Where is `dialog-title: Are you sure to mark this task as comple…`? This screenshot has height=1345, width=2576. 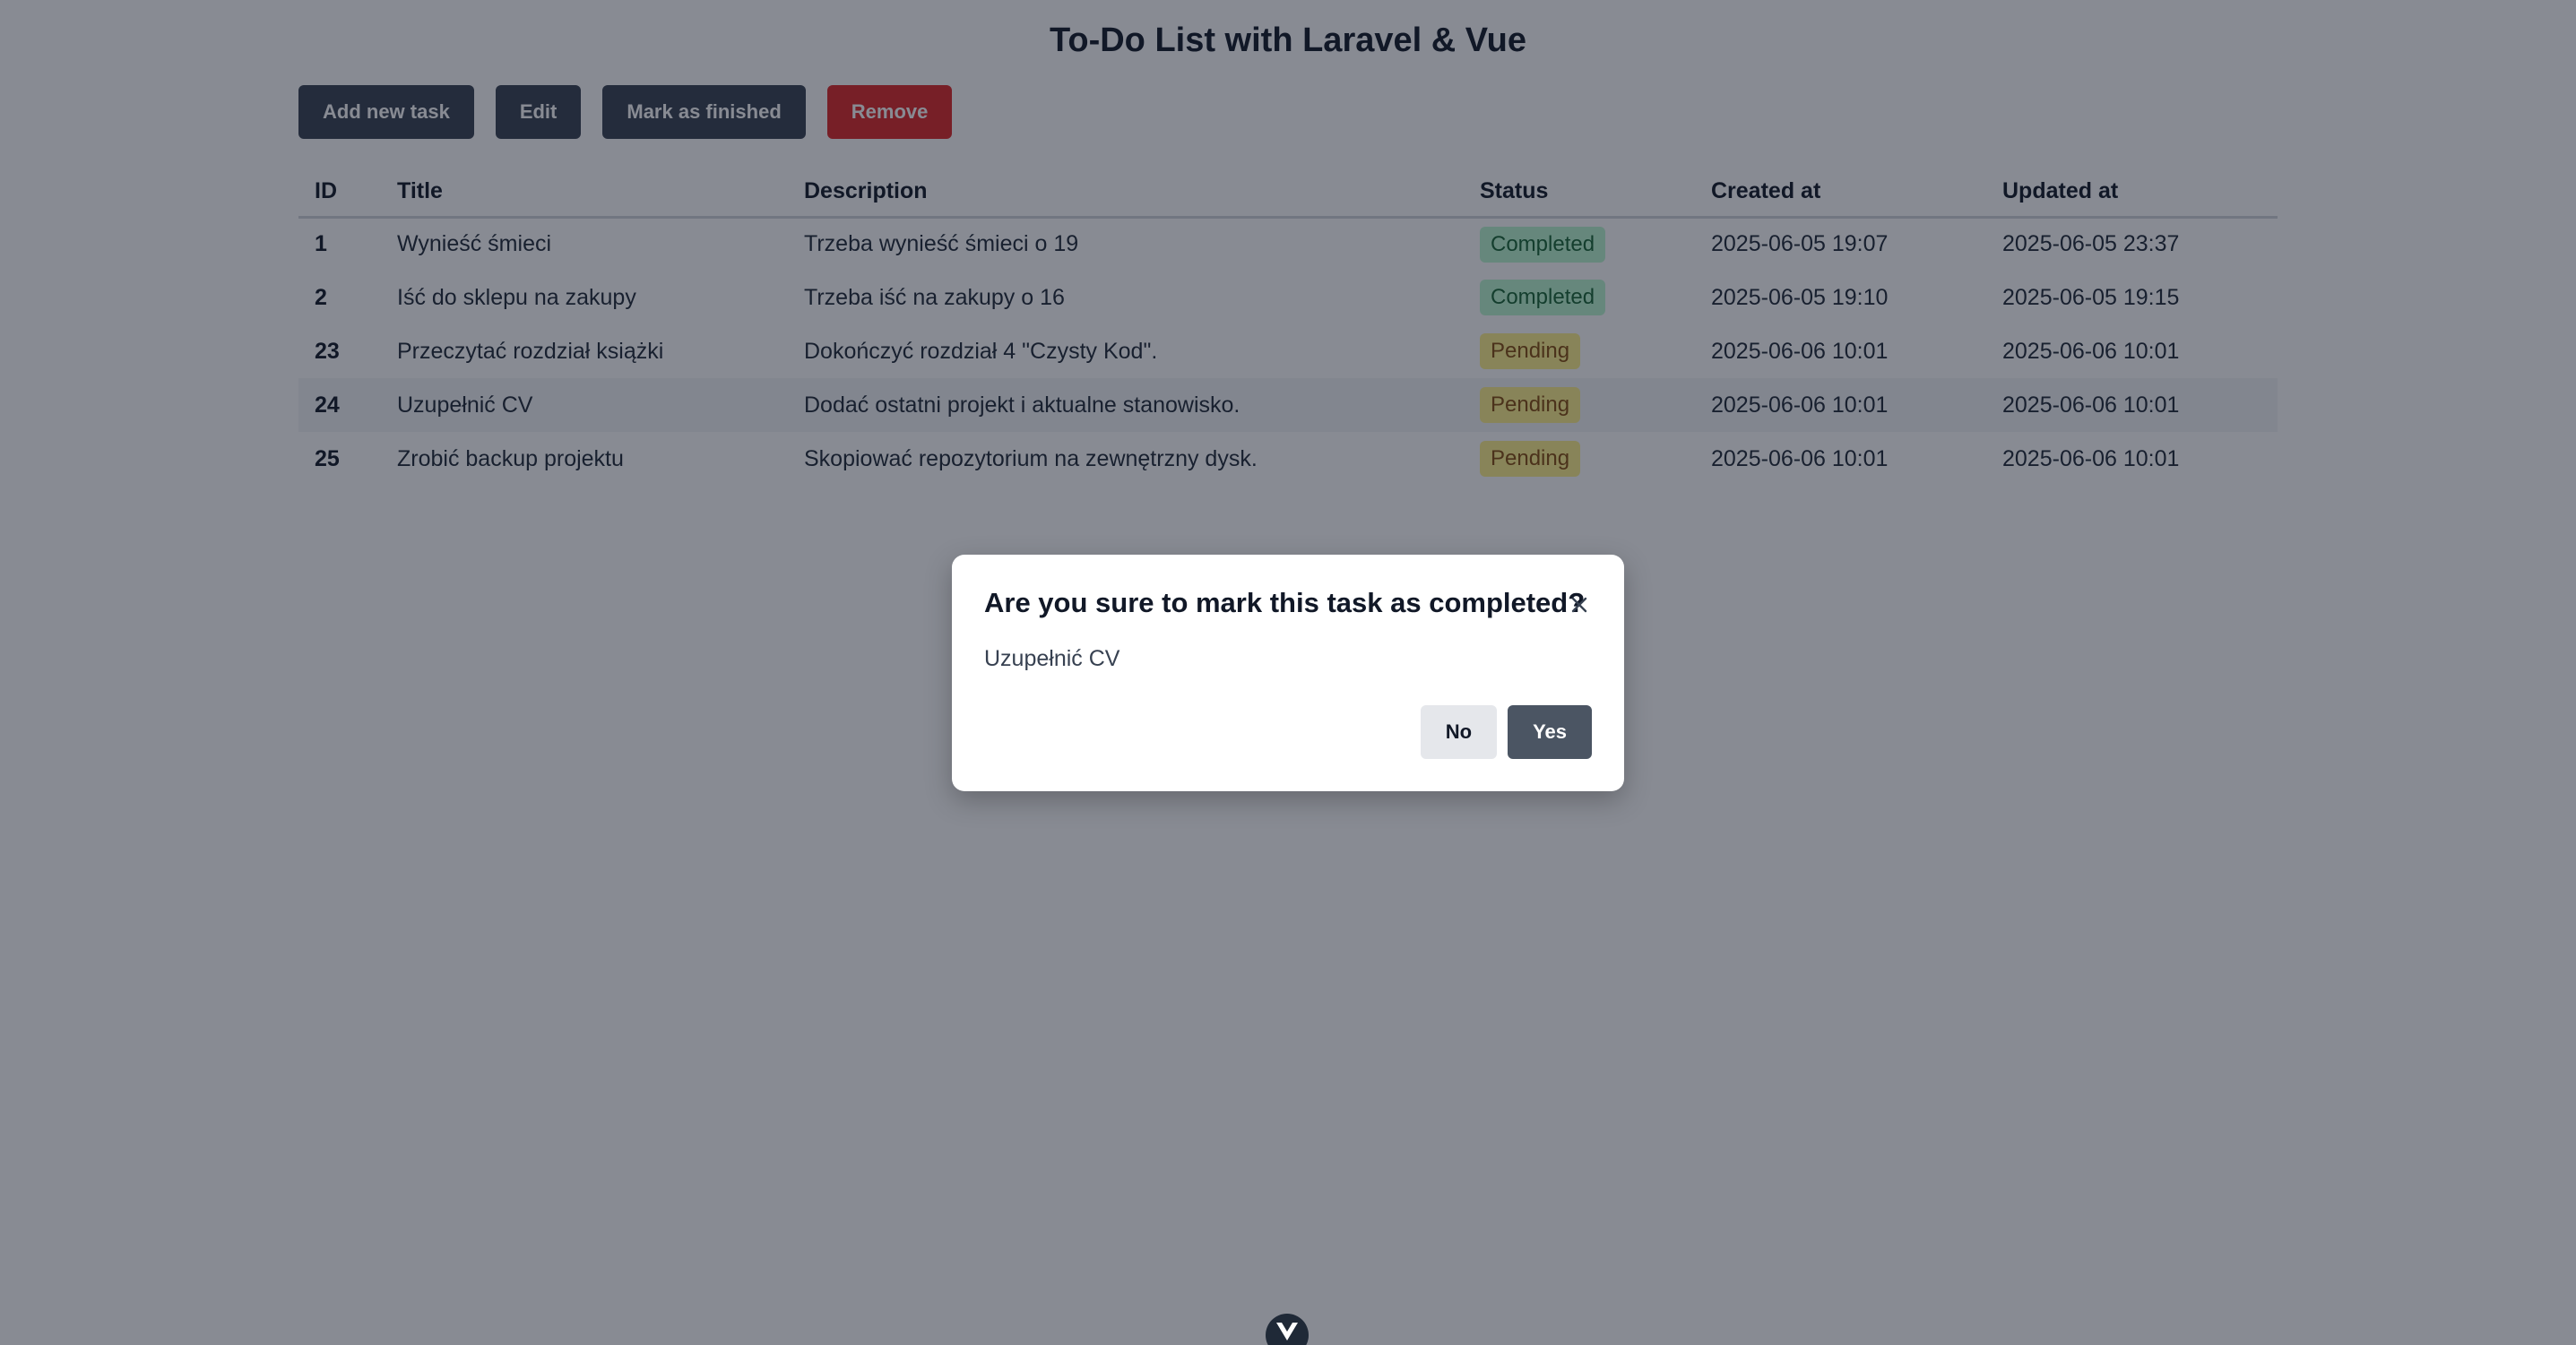
dialog-title: Are you sure to mark this task as comple… is located at coordinates (1285, 602).